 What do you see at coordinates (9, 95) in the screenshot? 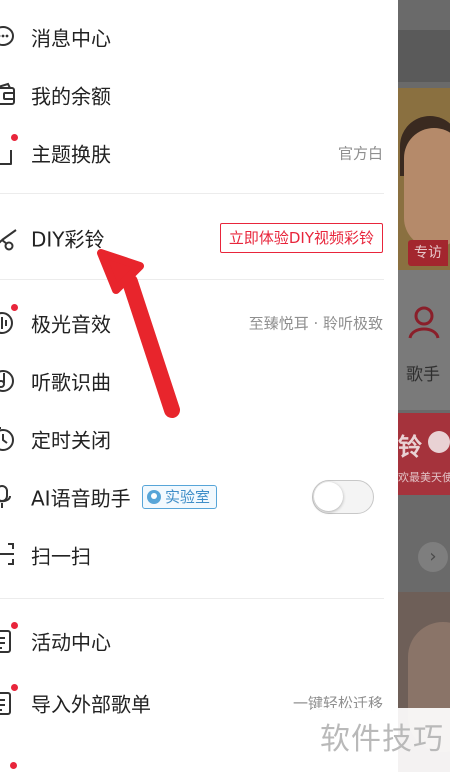
I see `wallet-icon` at bounding box center [9, 95].